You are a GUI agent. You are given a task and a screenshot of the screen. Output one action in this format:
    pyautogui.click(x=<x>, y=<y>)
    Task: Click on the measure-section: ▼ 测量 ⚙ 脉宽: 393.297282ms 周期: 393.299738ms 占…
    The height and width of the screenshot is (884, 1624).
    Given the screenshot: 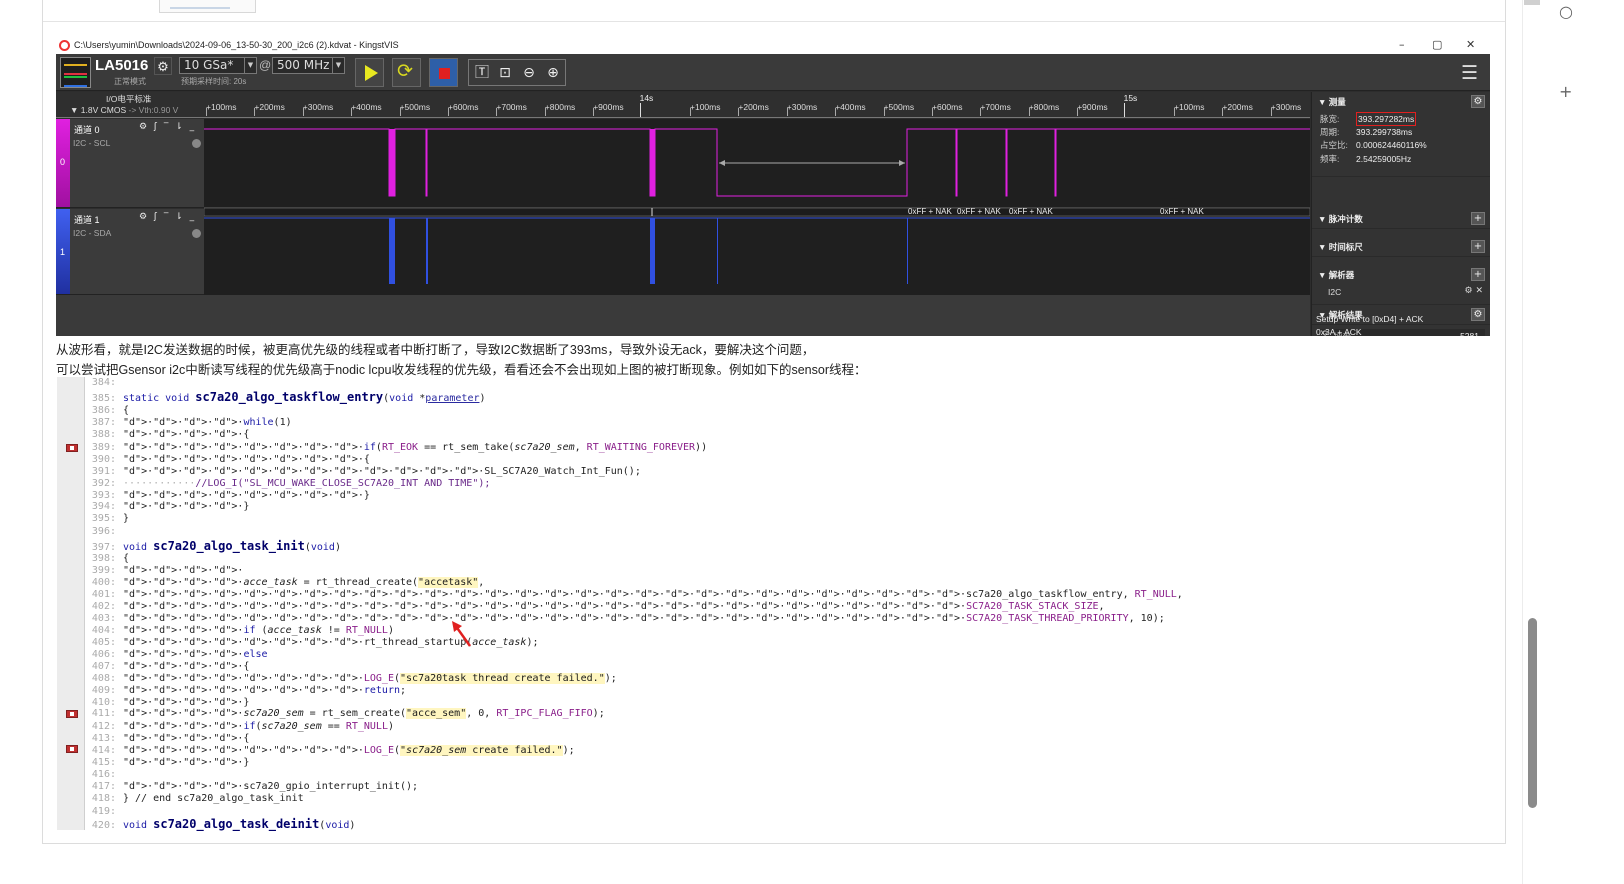 What is the action you would take?
    pyautogui.click(x=1401, y=134)
    